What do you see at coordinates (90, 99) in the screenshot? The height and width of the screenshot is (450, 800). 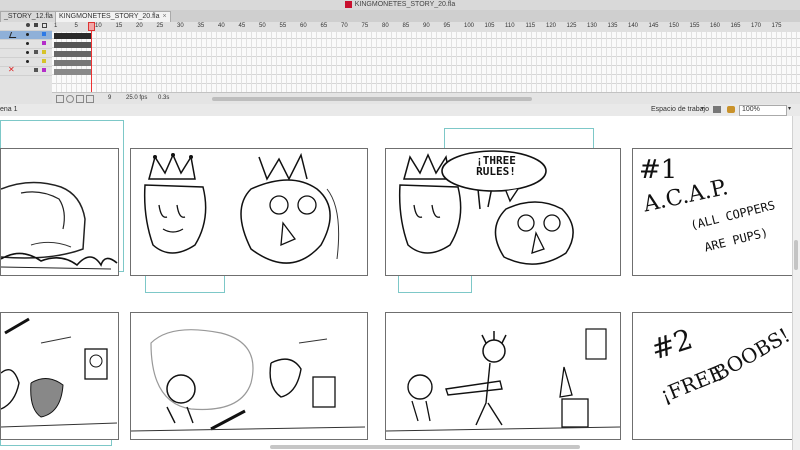 I see `edit-multiple-icon` at bounding box center [90, 99].